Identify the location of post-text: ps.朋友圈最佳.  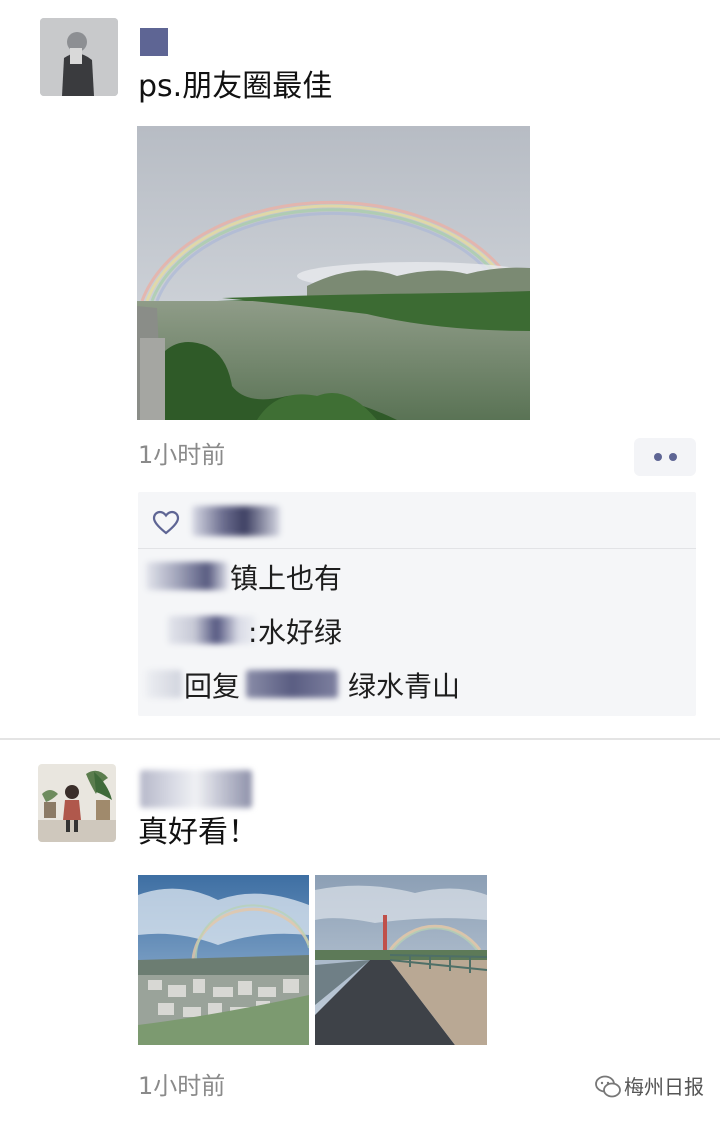
(235, 86).